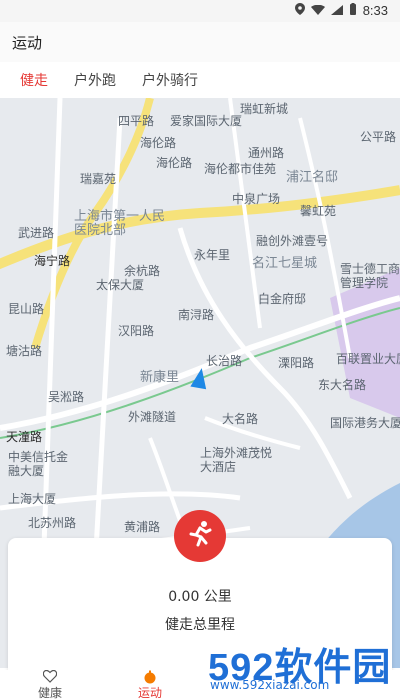 The width and height of the screenshot is (400, 700). Describe the element at coordinates (240, 419) in the screenshot. I see `map-label: 大名路` at that location.